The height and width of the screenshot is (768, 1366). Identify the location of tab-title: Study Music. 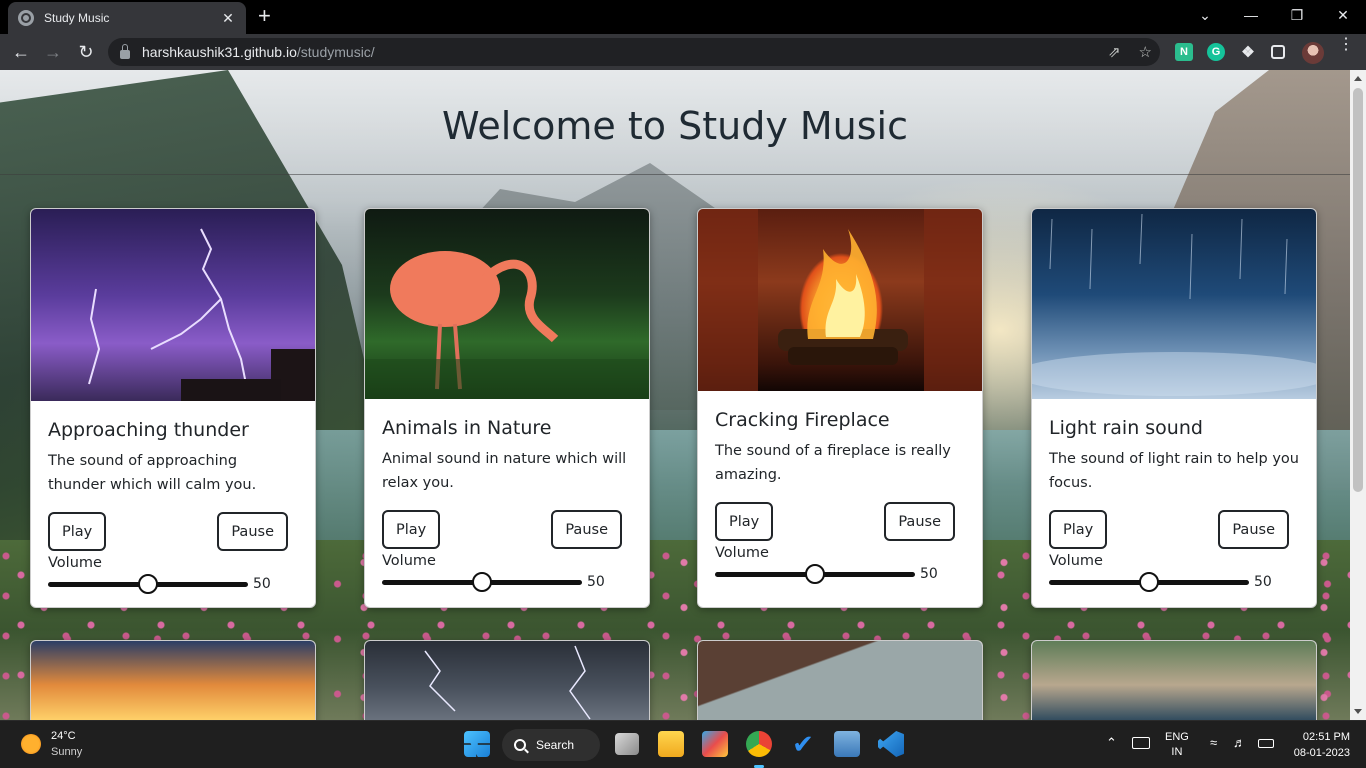
(77, 18).